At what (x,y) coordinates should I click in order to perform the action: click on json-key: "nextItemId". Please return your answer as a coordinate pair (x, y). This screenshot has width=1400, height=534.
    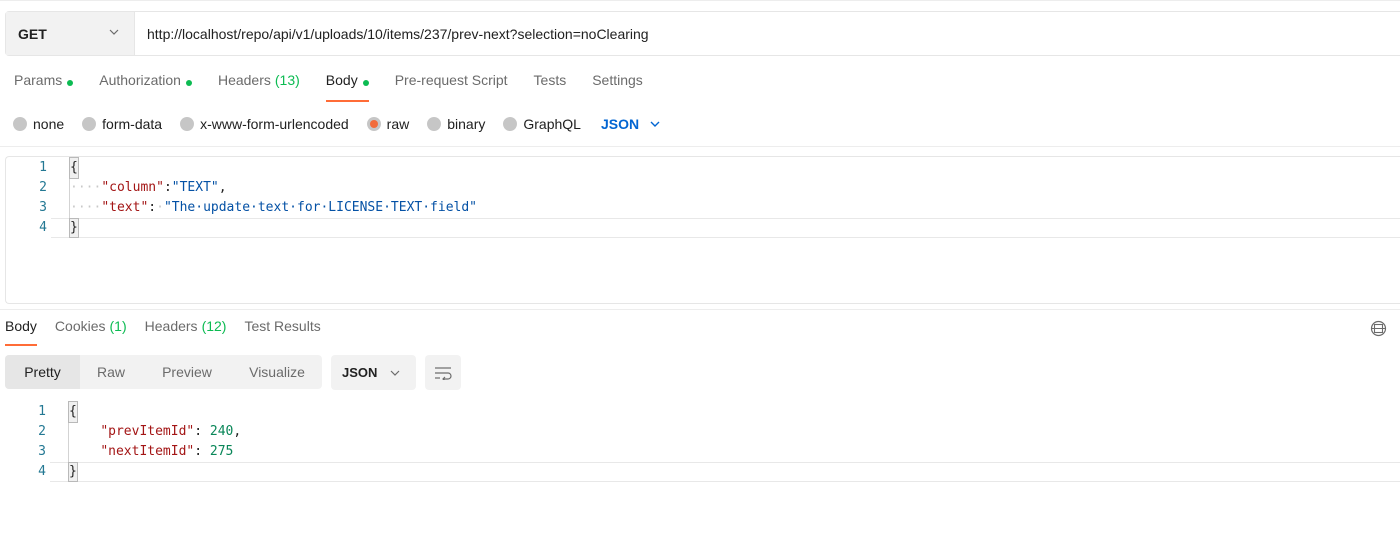
    Looking at the image, I should click on (147, 451).